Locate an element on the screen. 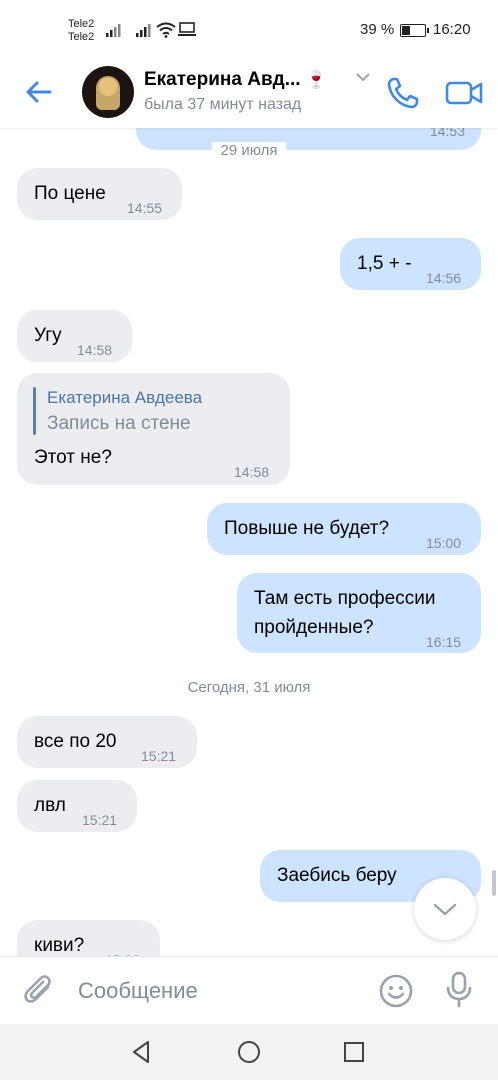 The height and width of the screenshot is (1080, 498). message-outgoing: 1,5 + - 14:56 is located at coordinates (410, 264).